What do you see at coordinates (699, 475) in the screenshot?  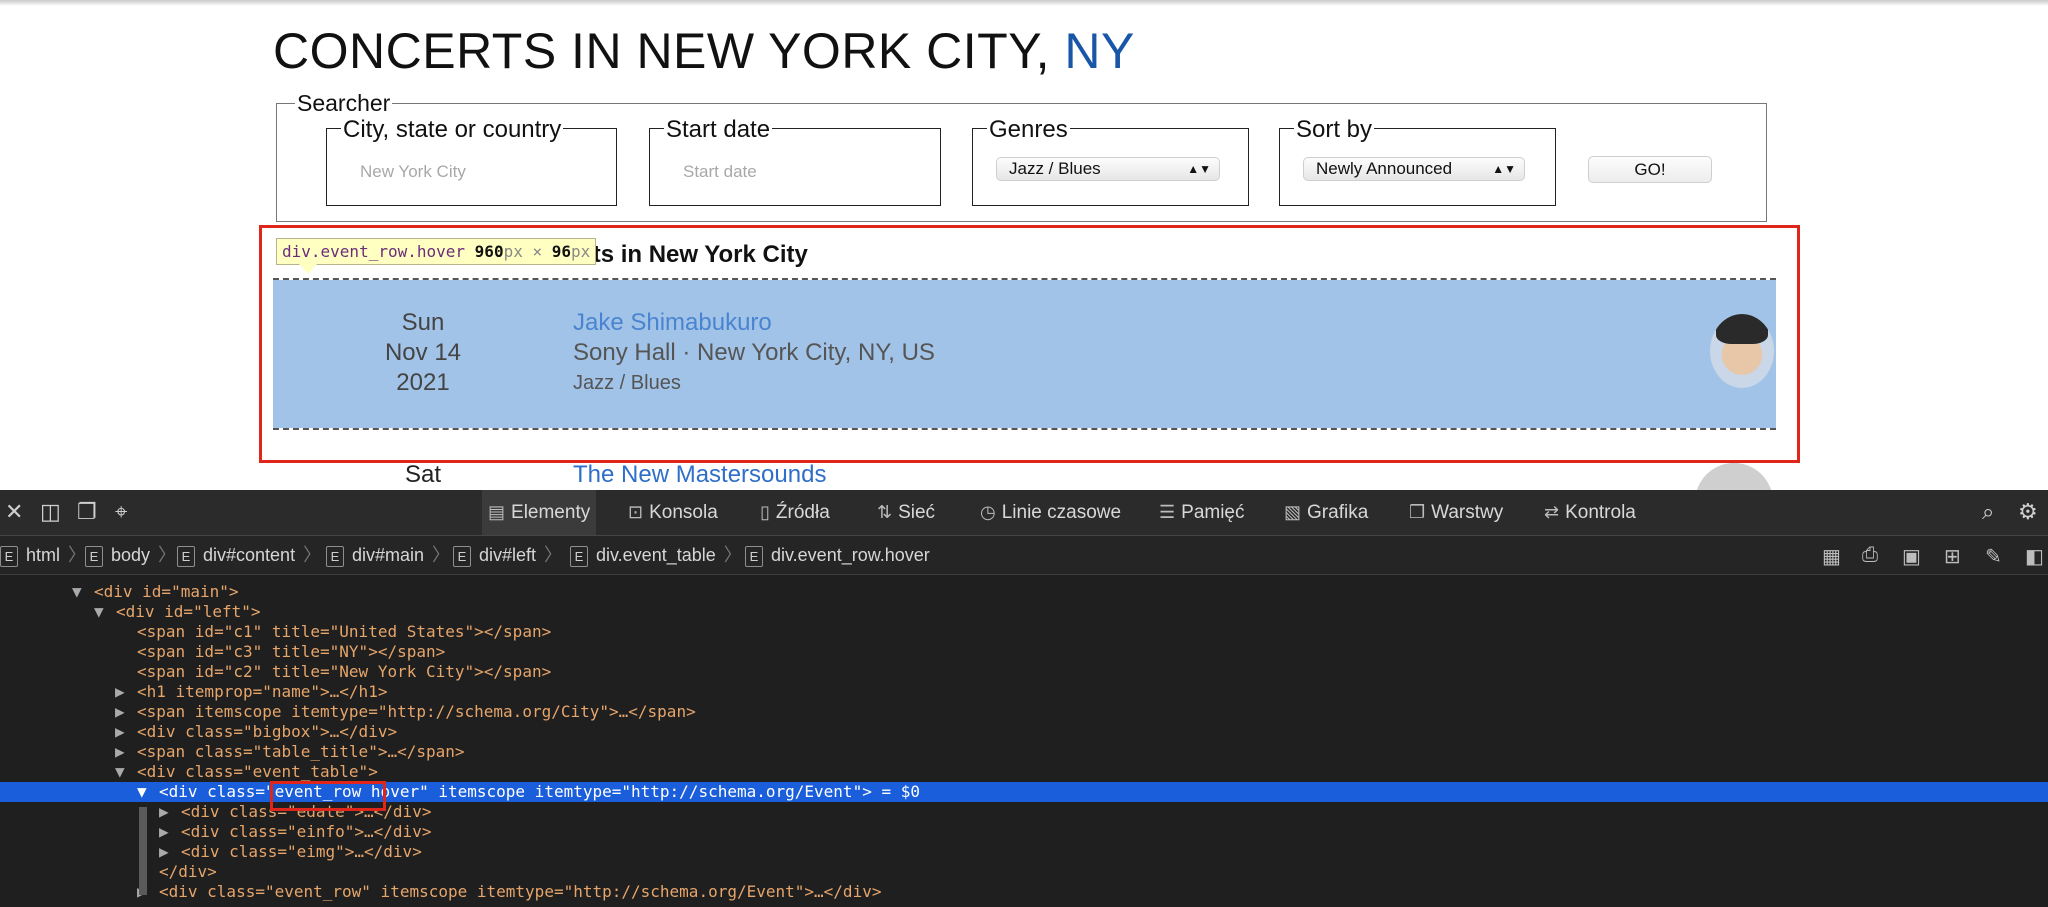 I see `event-artist-link: The New Mastersounds` at bounding box center [699, 475].